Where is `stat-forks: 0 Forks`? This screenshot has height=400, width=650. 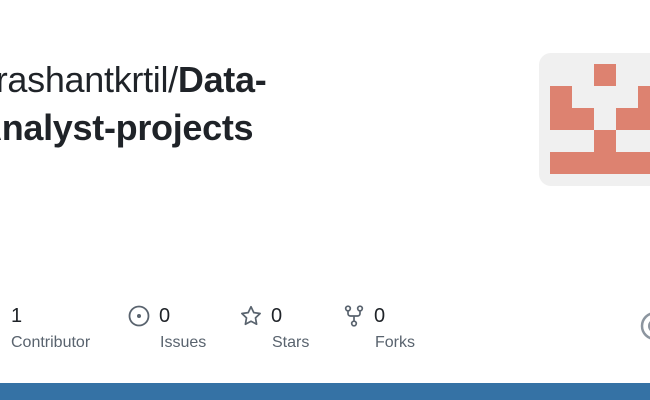 stat-forks: 0 Forks is located at coordinates (378, 327).